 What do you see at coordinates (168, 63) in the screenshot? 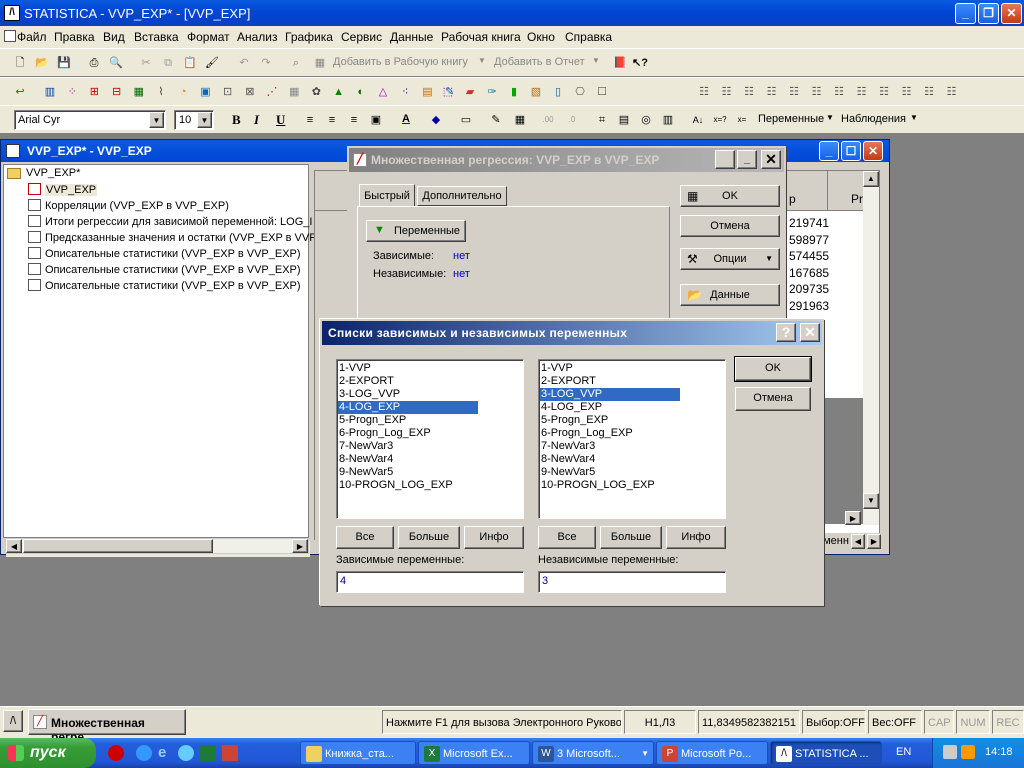
I see `copy-icon: ⧉` at bounding box center [168, 63].